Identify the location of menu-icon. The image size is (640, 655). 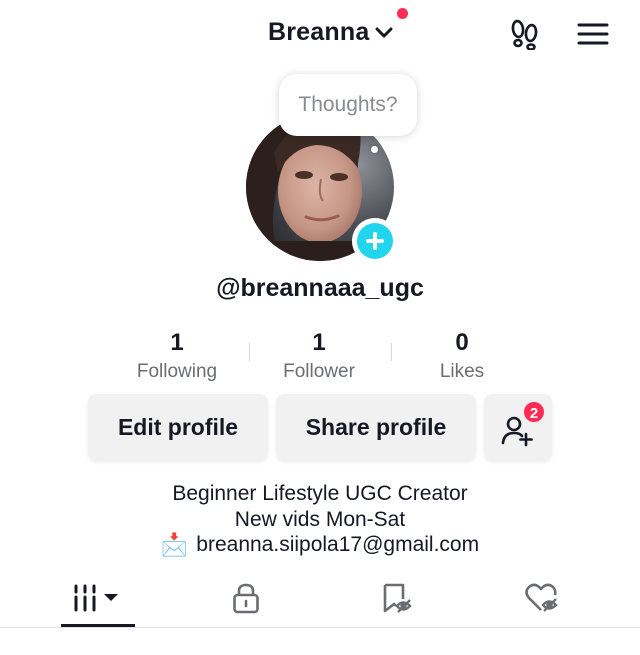
(593, 34).